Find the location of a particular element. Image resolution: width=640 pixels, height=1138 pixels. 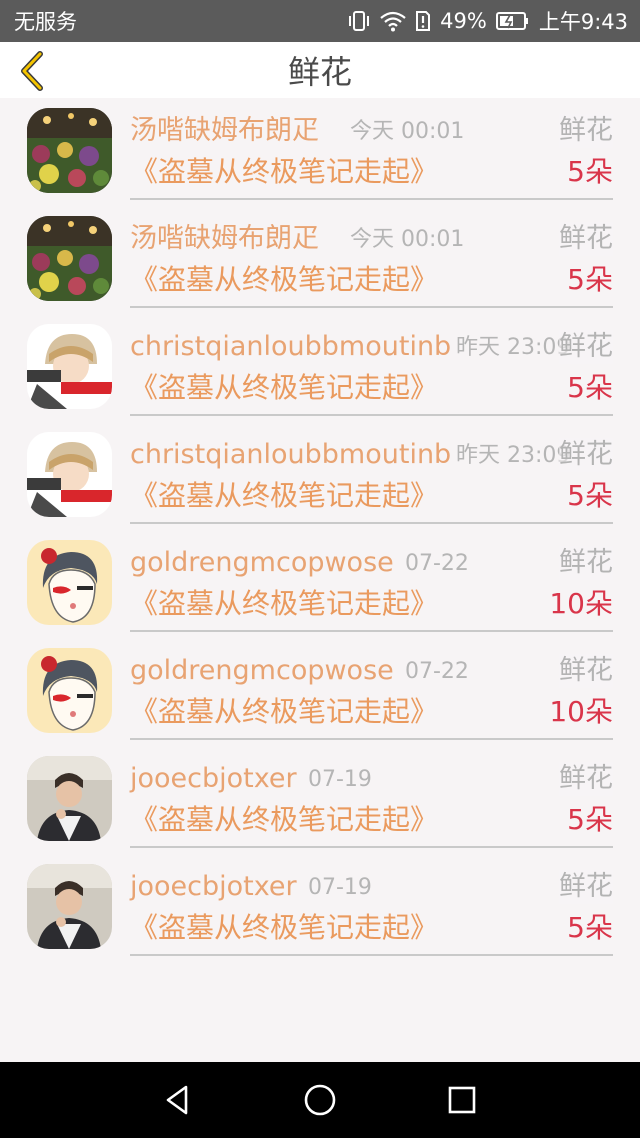

sim-alert-icon is located at coordinates (423, 21).